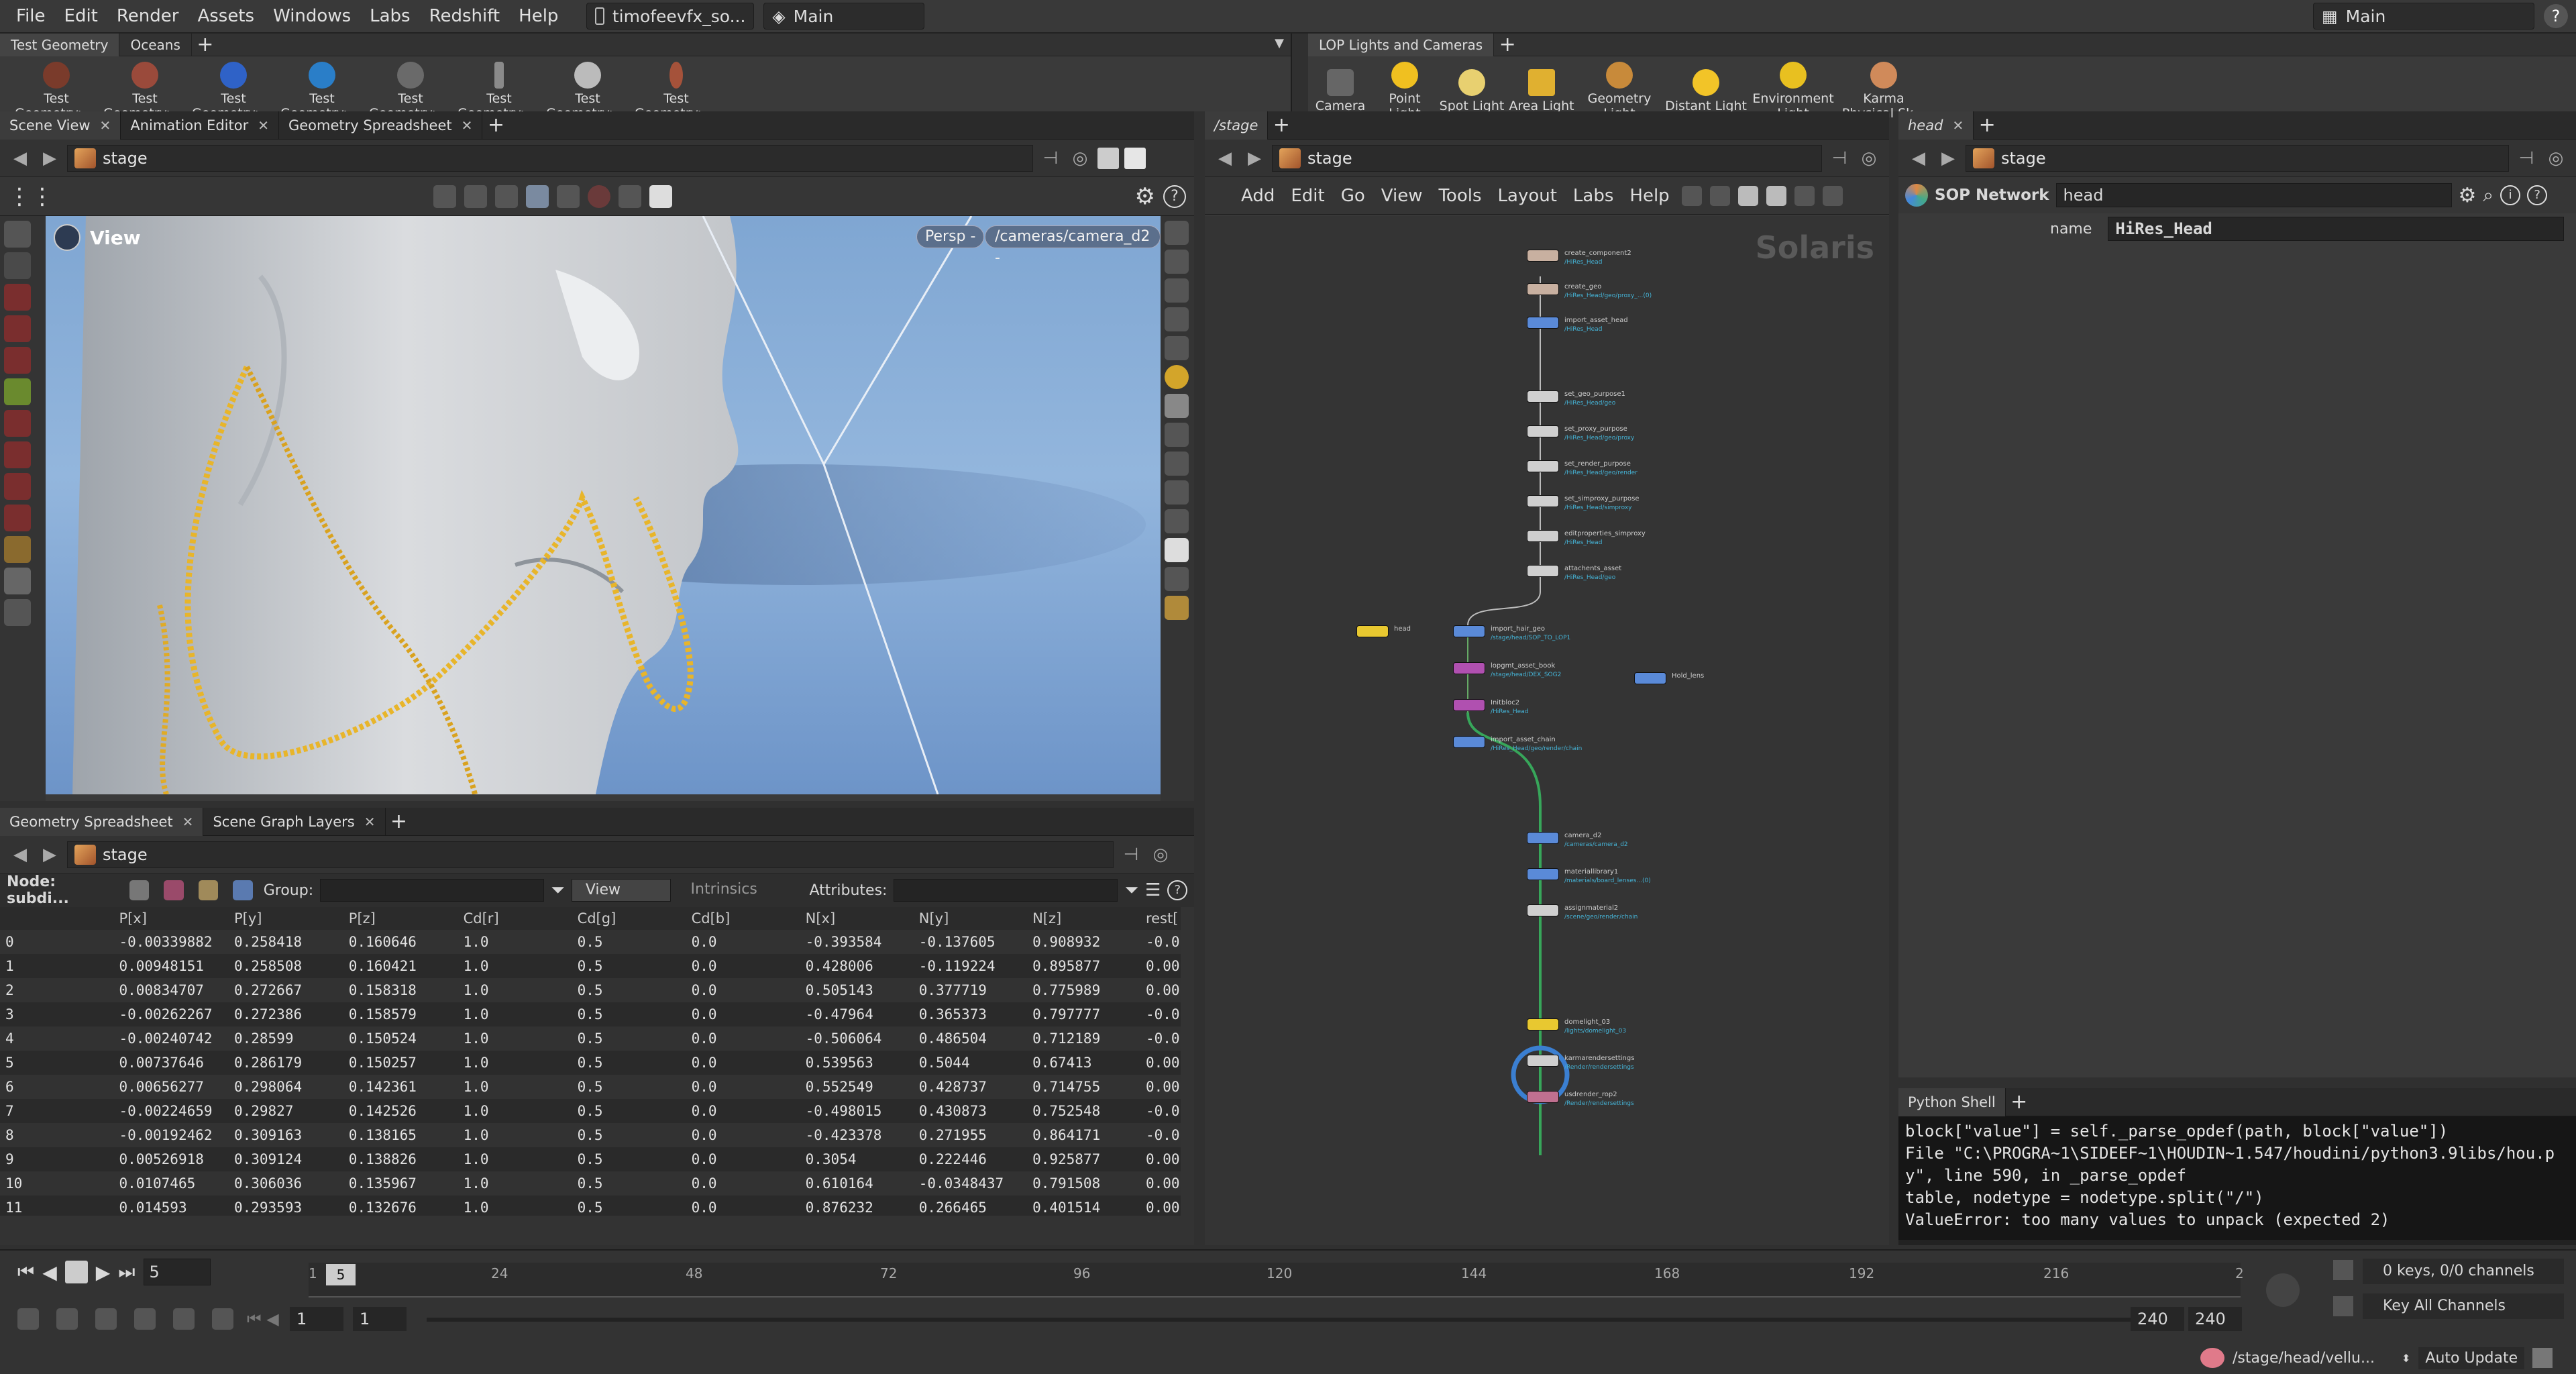 Image resolution: width=2576 pixels, height=1374 pixels. I want to click on play-icon: ▶, so click(103, 1272).